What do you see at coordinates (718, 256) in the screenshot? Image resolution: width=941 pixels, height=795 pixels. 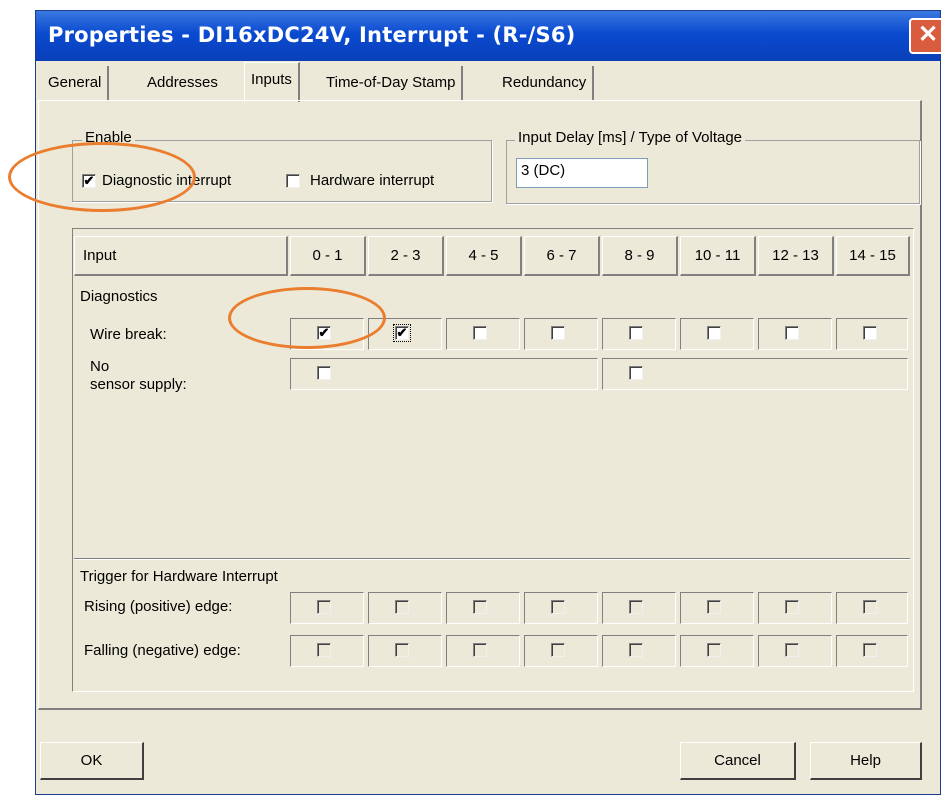 I see `column-header: 10 - 11` at bounding box center [718, 256].